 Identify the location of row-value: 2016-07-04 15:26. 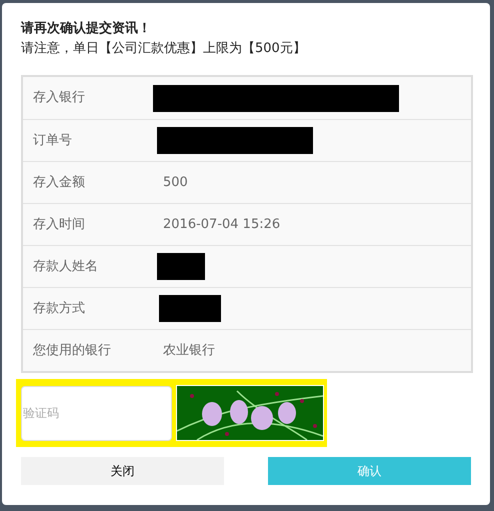
(221, 225).